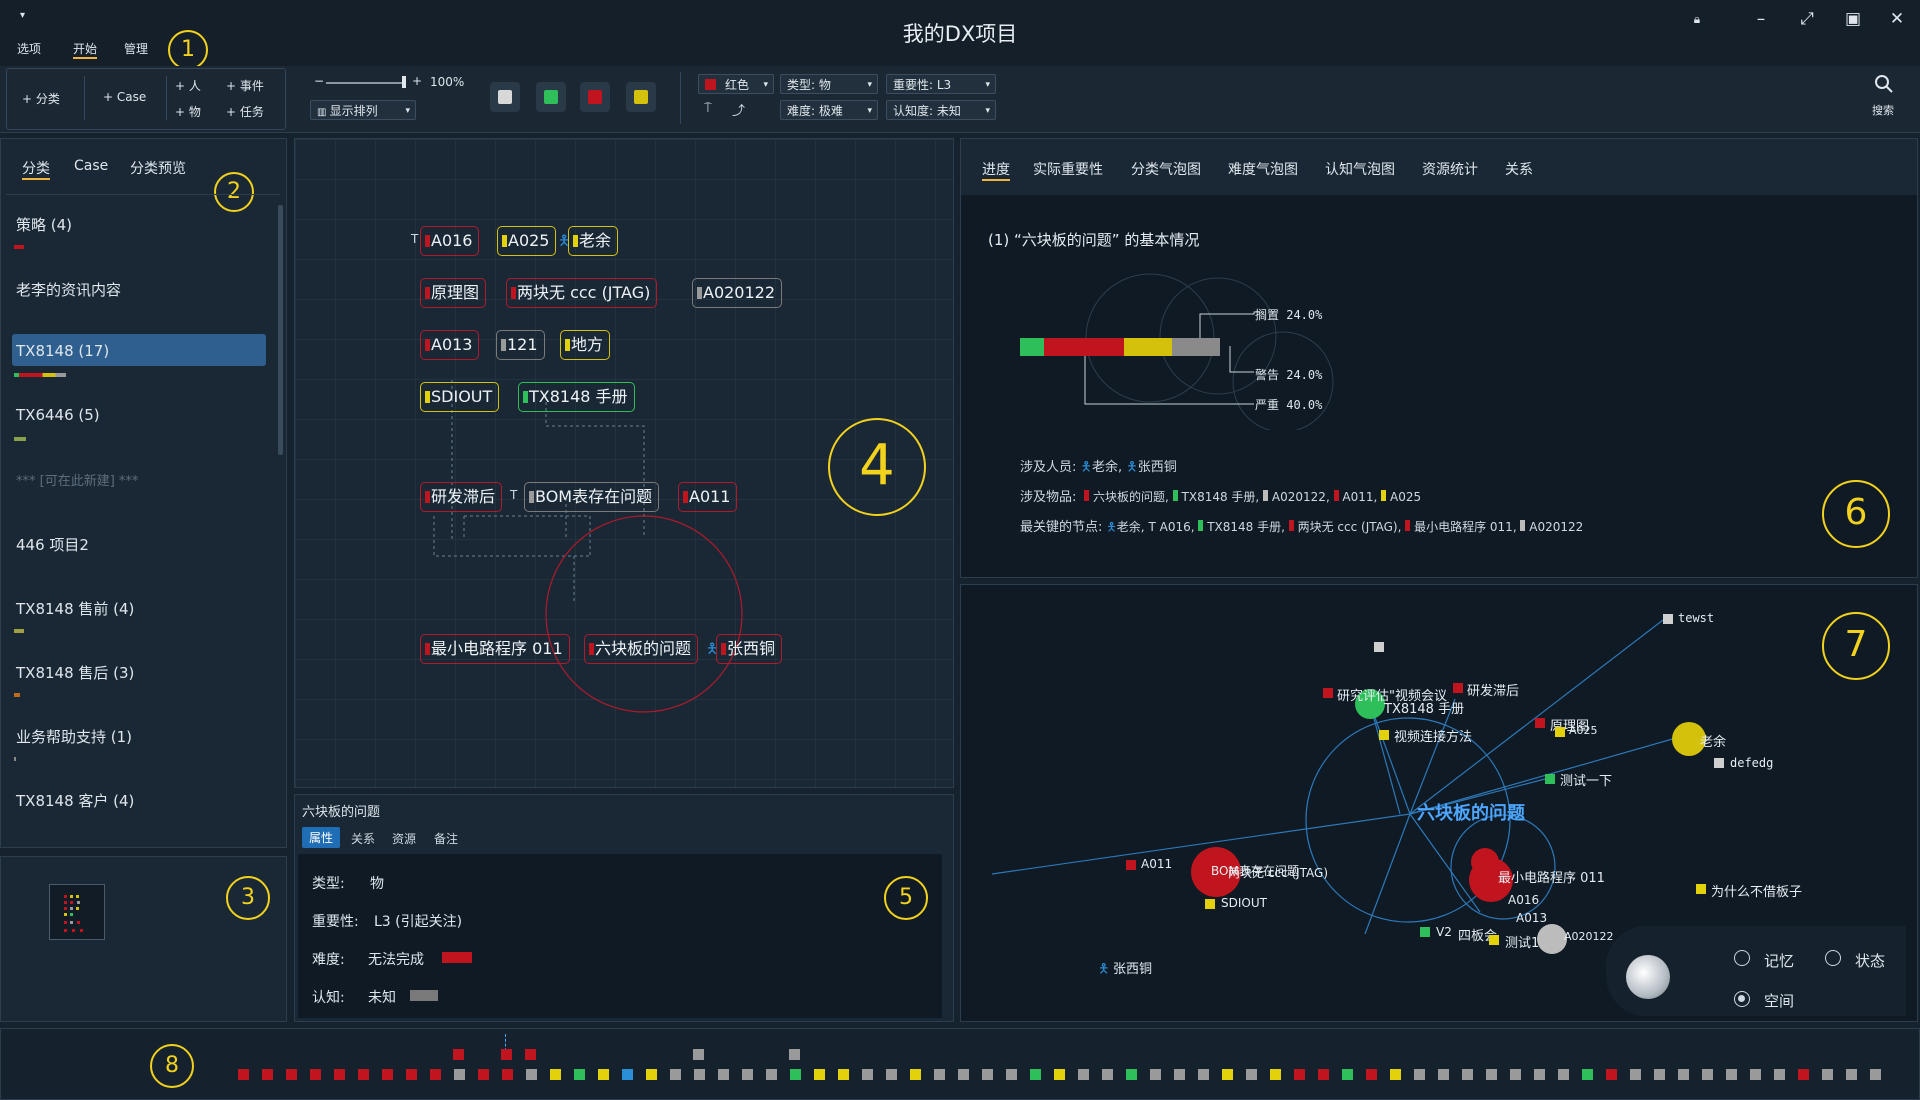 The width and height of the screenshot is (1920, 1100). I want to click on importance-combo: 重要性: L3 ▾, so click(941, 84).